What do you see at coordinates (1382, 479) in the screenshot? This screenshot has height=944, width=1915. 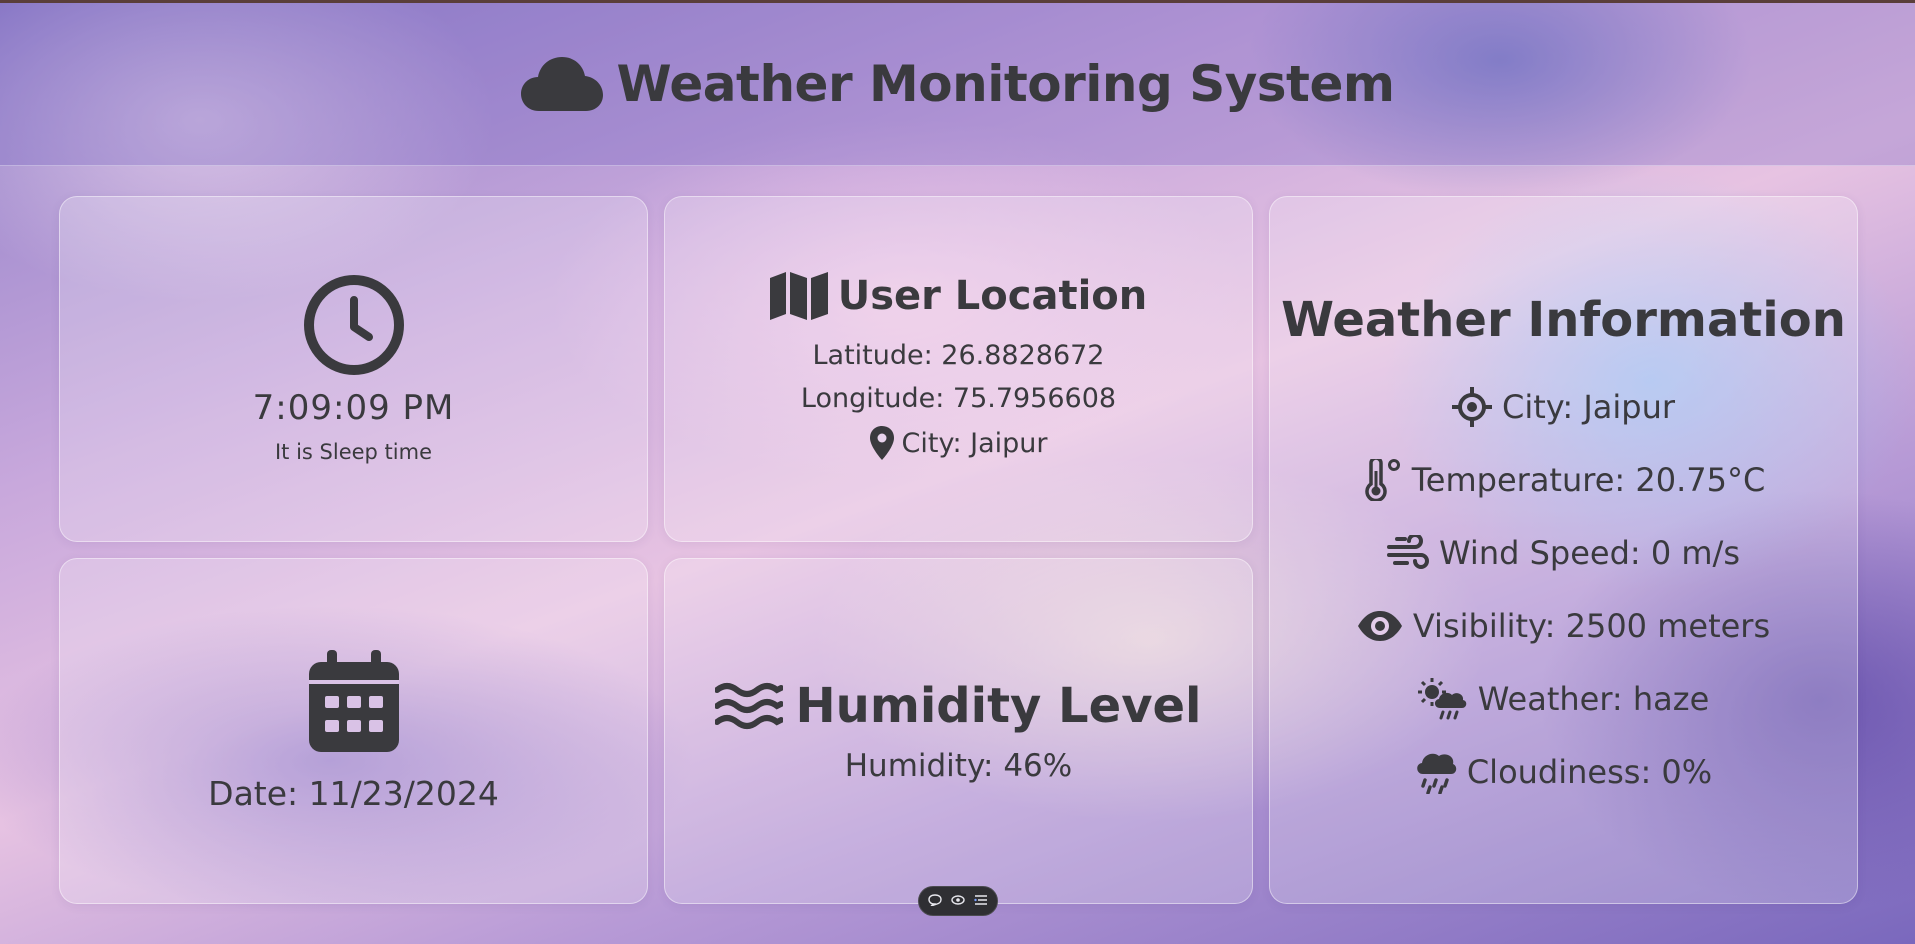 I see `thermometer-icon` at bounding box center [1382, 479].